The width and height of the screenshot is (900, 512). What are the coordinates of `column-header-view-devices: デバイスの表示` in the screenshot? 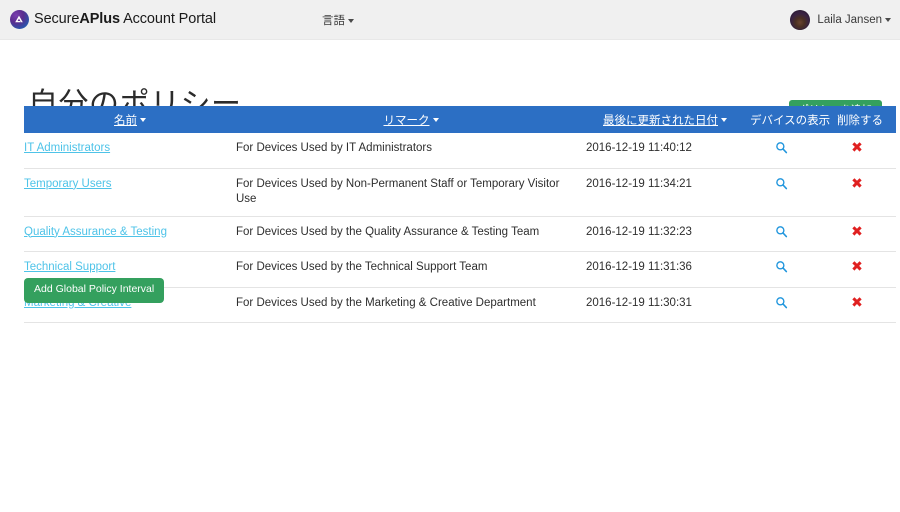 It's located at (787, 119).